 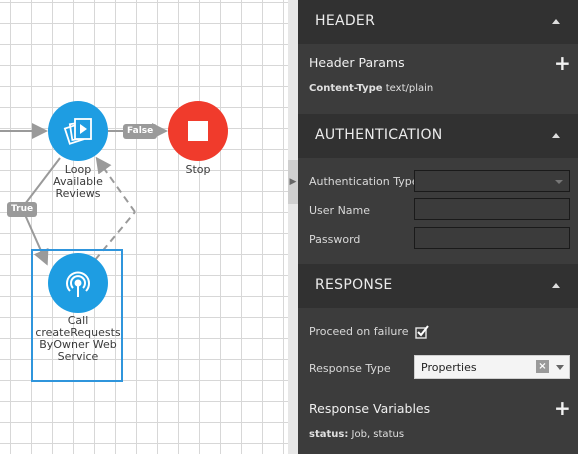 What do you see at coordinates (359, 331) in the screenshot?
I see `proceed-on-failure-label: Proceed on failure` at bounding box center [359, 331].